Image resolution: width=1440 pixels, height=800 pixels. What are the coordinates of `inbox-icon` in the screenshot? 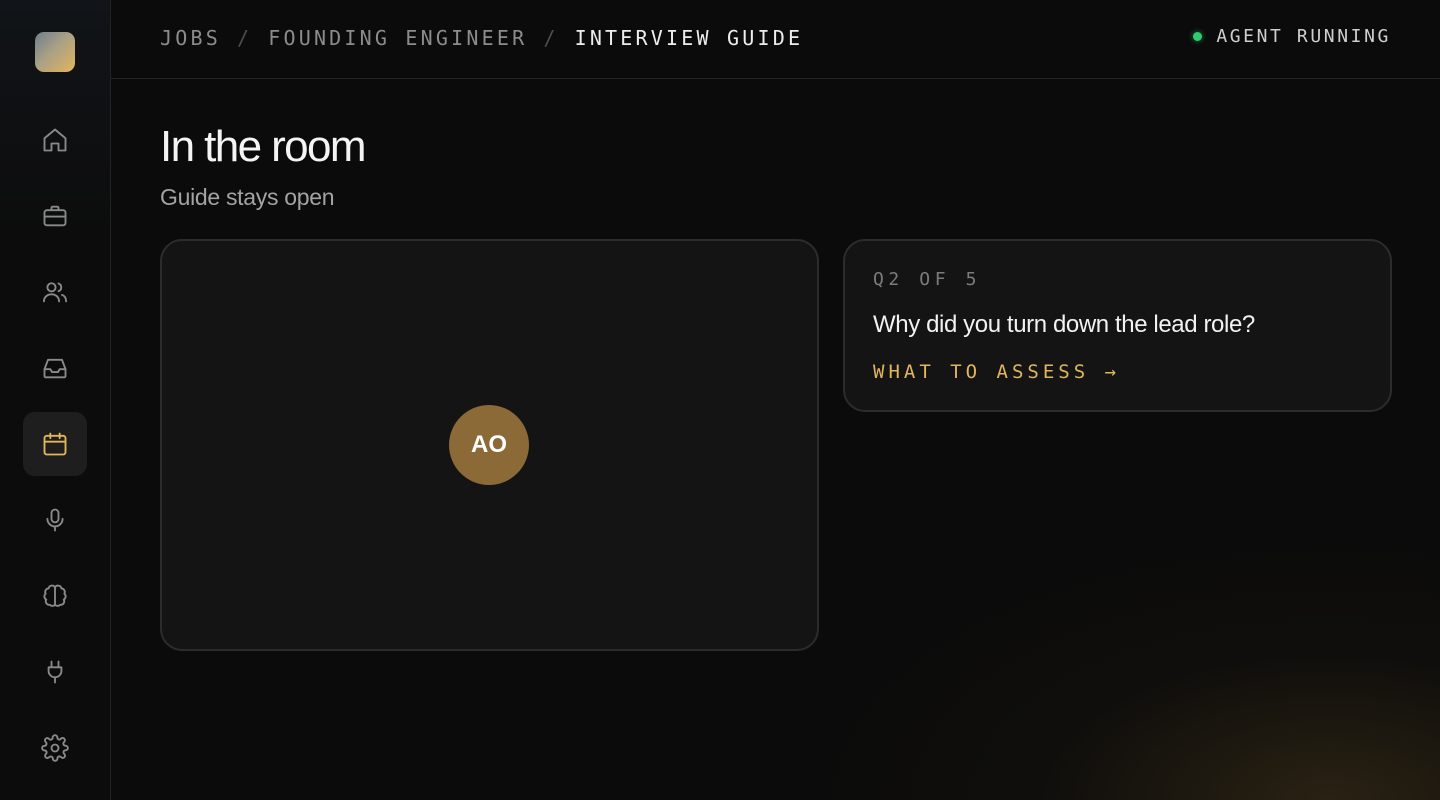 It's located at (55, 368).